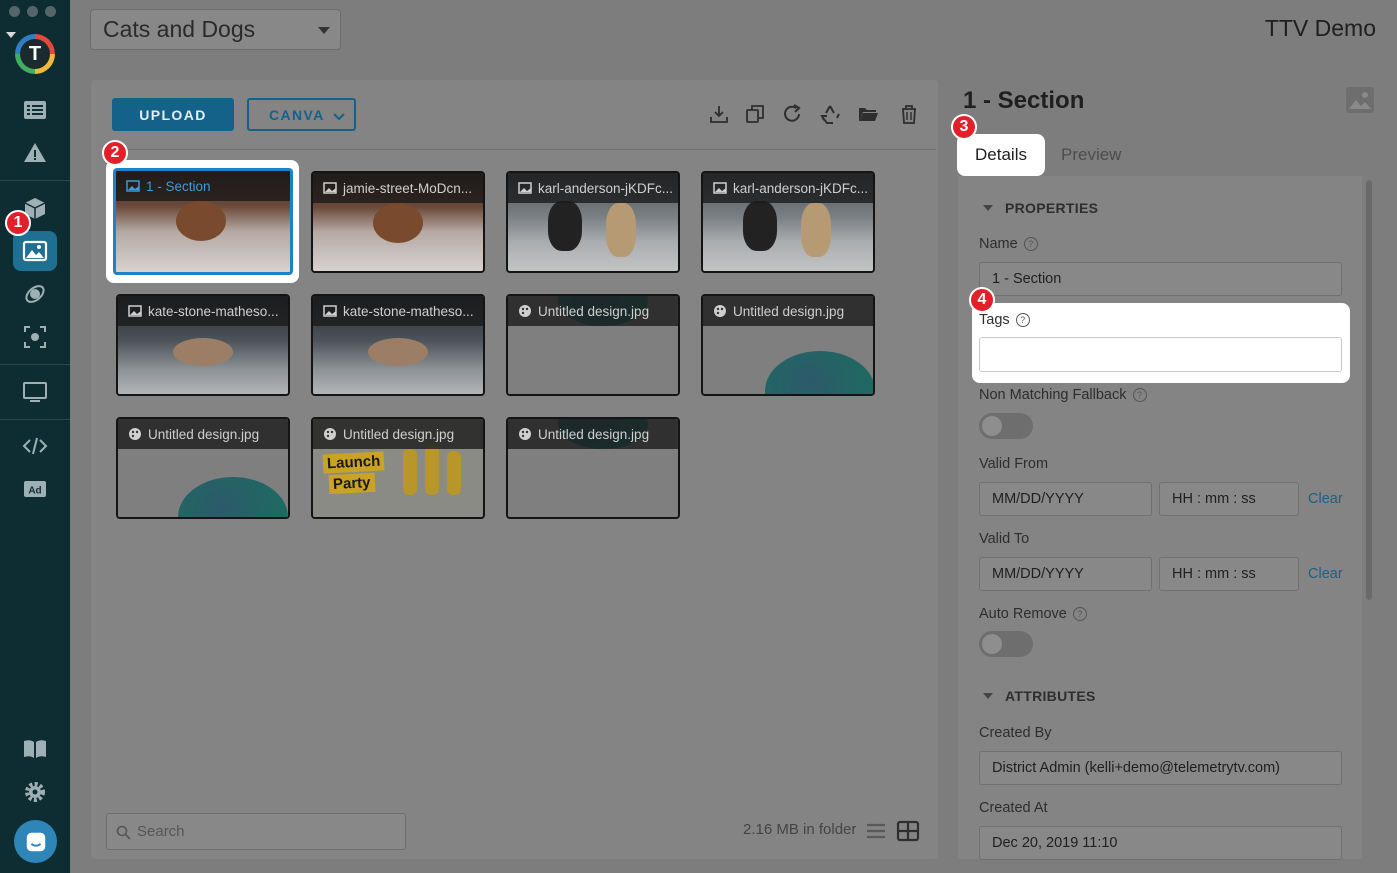  Describe the element at coordinates (14, 11) in the screenshot. I see `close-window-button` at that location.